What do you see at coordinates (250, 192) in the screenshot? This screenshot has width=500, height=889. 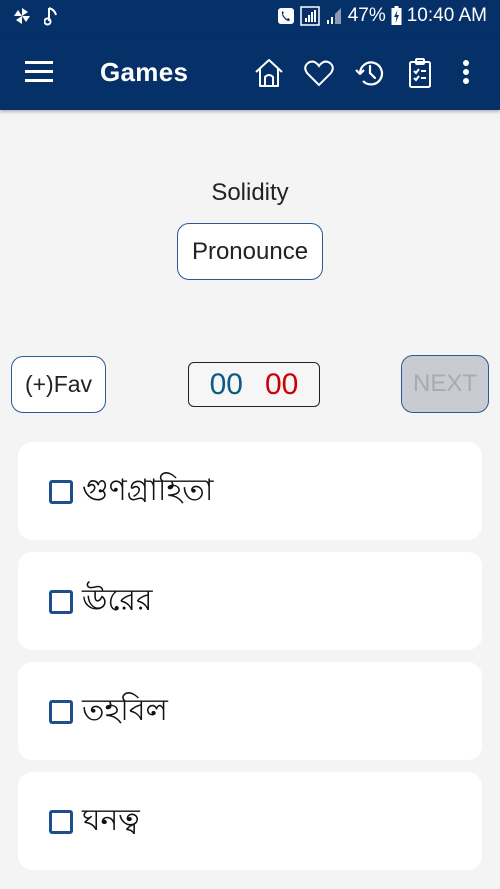 I see `quiz-word: Solidity` at bounding box center [250, 192].